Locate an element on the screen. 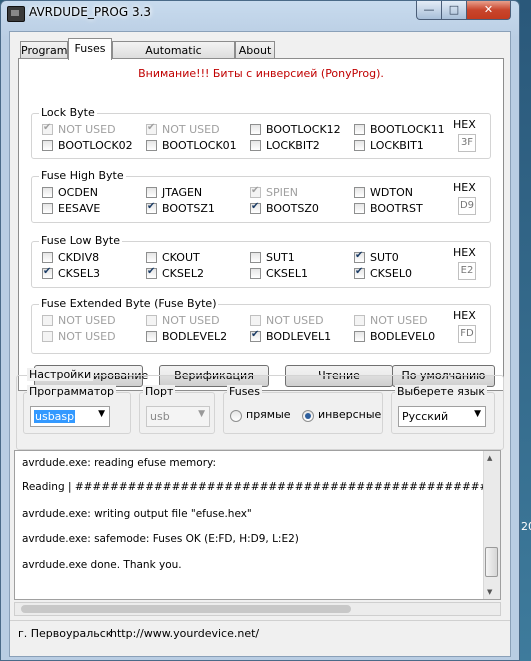 Image resolution: width=531 pixels, height=661 pixels. scroll-down-icon: ▼ is located at coordinates (489, 592).